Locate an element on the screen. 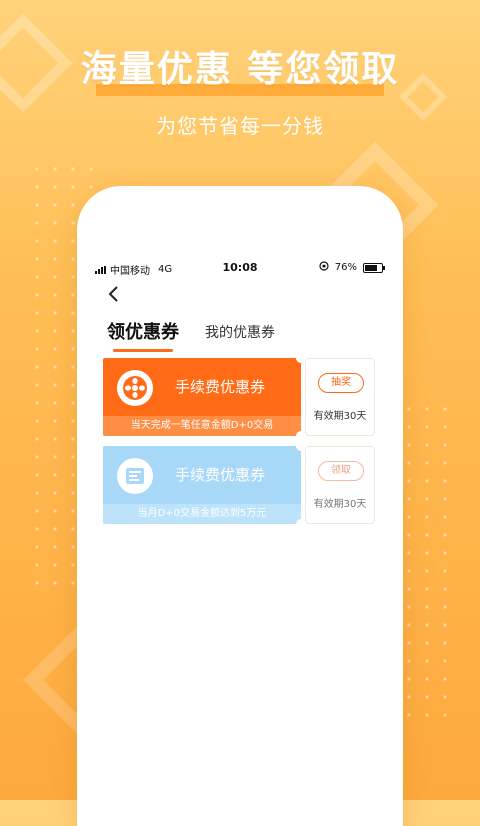 This screenshot has width=480, height=826. coupon-card: 当天完成一笔任意金额D+0交易 手续费优惠券 抽奖 有效期30天 is located at coordinates (239, 397).